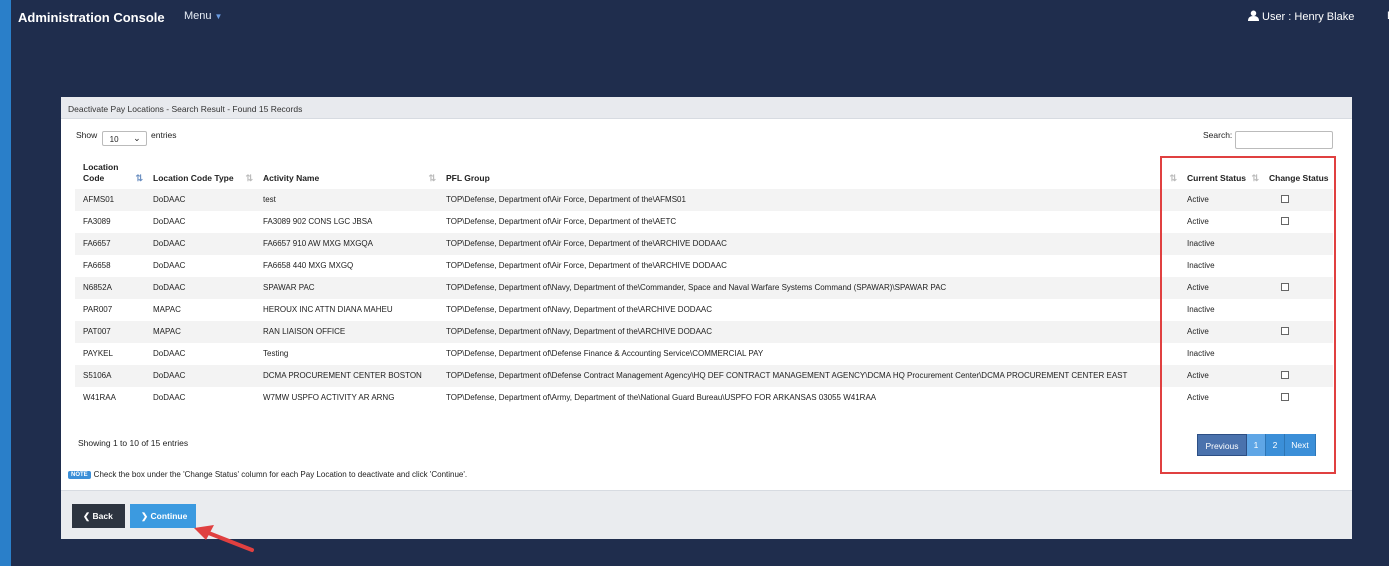 This screenshot has height=566, width=1389. Describe the element at coordinates (5, 283) in the screenshot. I see `left-edge-strip` at that location.